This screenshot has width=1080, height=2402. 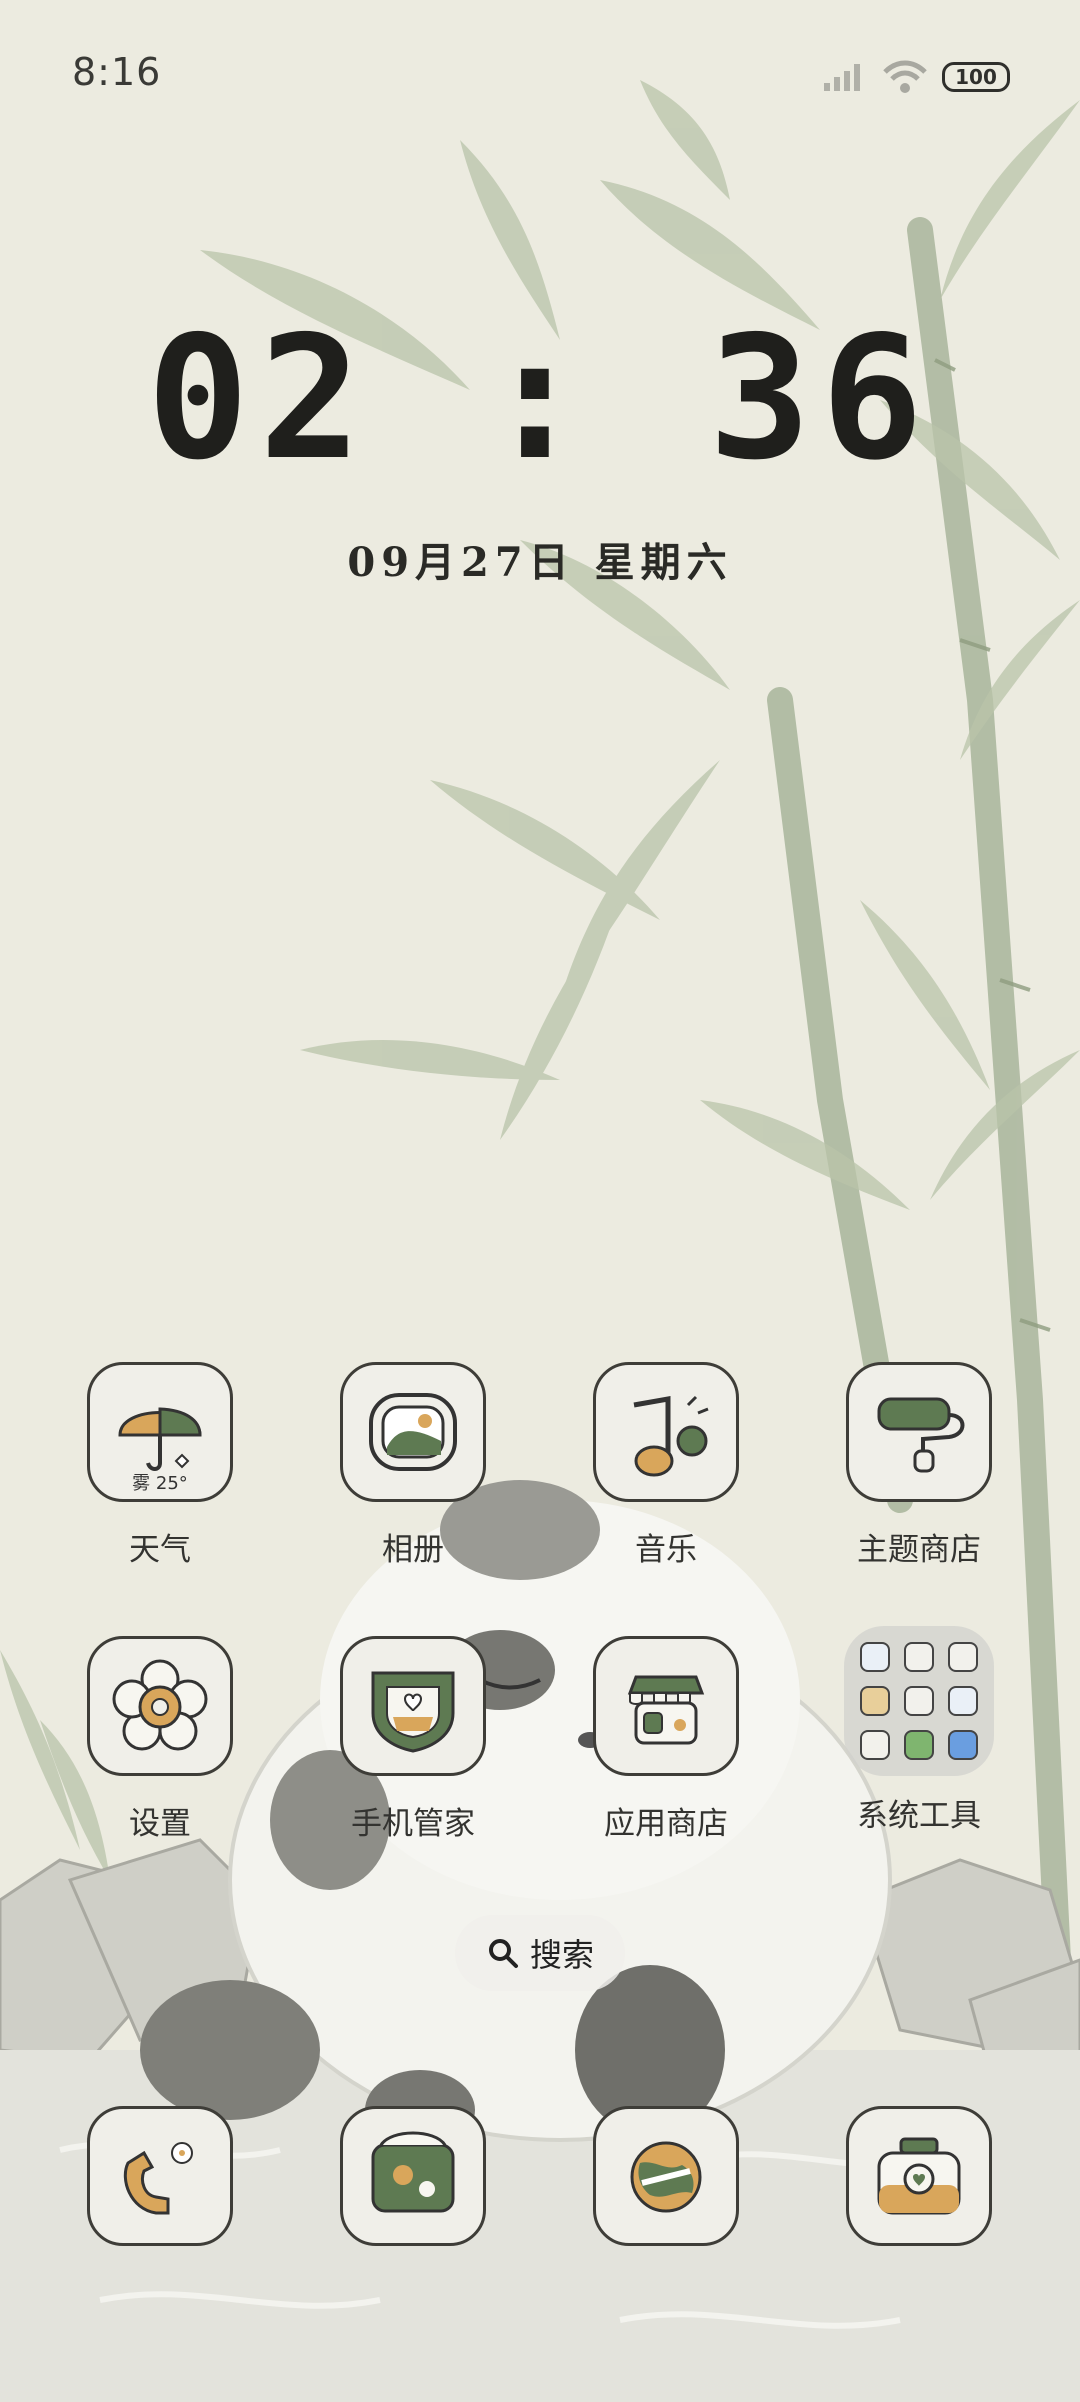 I want to click on app-theme-store: 主题商店, so click(x=919, y=1465).